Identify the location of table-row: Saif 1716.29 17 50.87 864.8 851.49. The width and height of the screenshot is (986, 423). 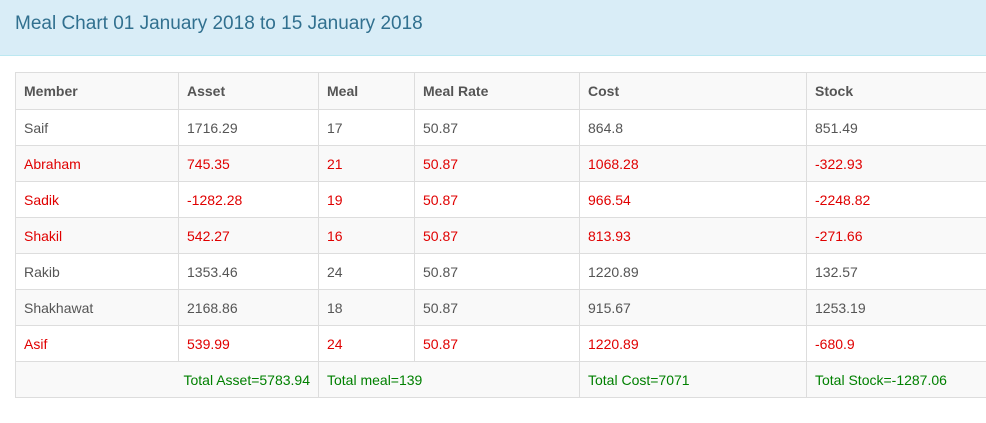
(500, 127).